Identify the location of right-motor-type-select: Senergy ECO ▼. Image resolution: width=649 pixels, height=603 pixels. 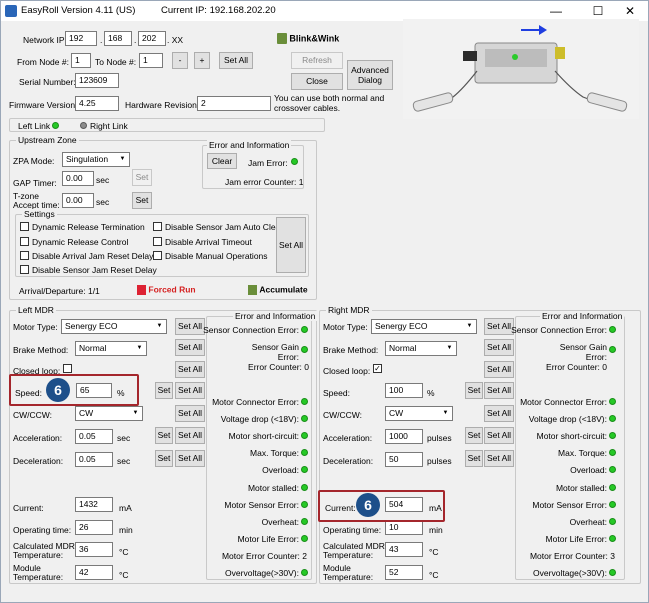
(424, 326).